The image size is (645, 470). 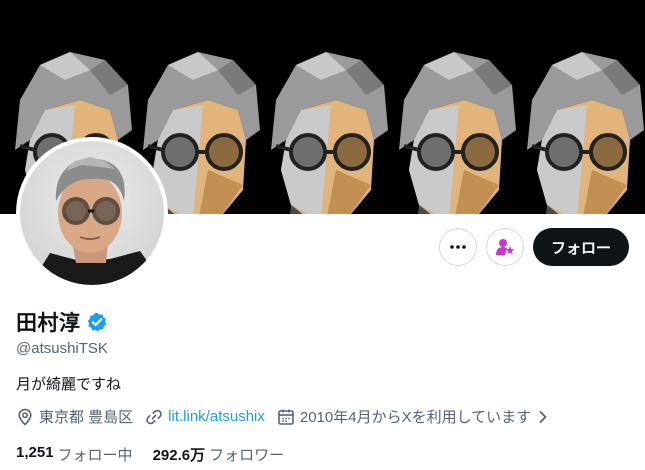 I want to click on followers-label: フォロワー, so click(x=247, y=455).